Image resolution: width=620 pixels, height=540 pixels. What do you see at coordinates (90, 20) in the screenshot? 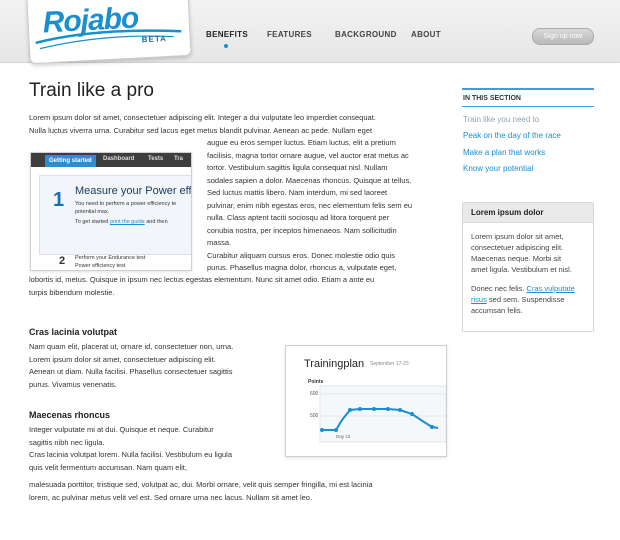
I see `logo-text: Rojabo` at bounding box center [90, 20].